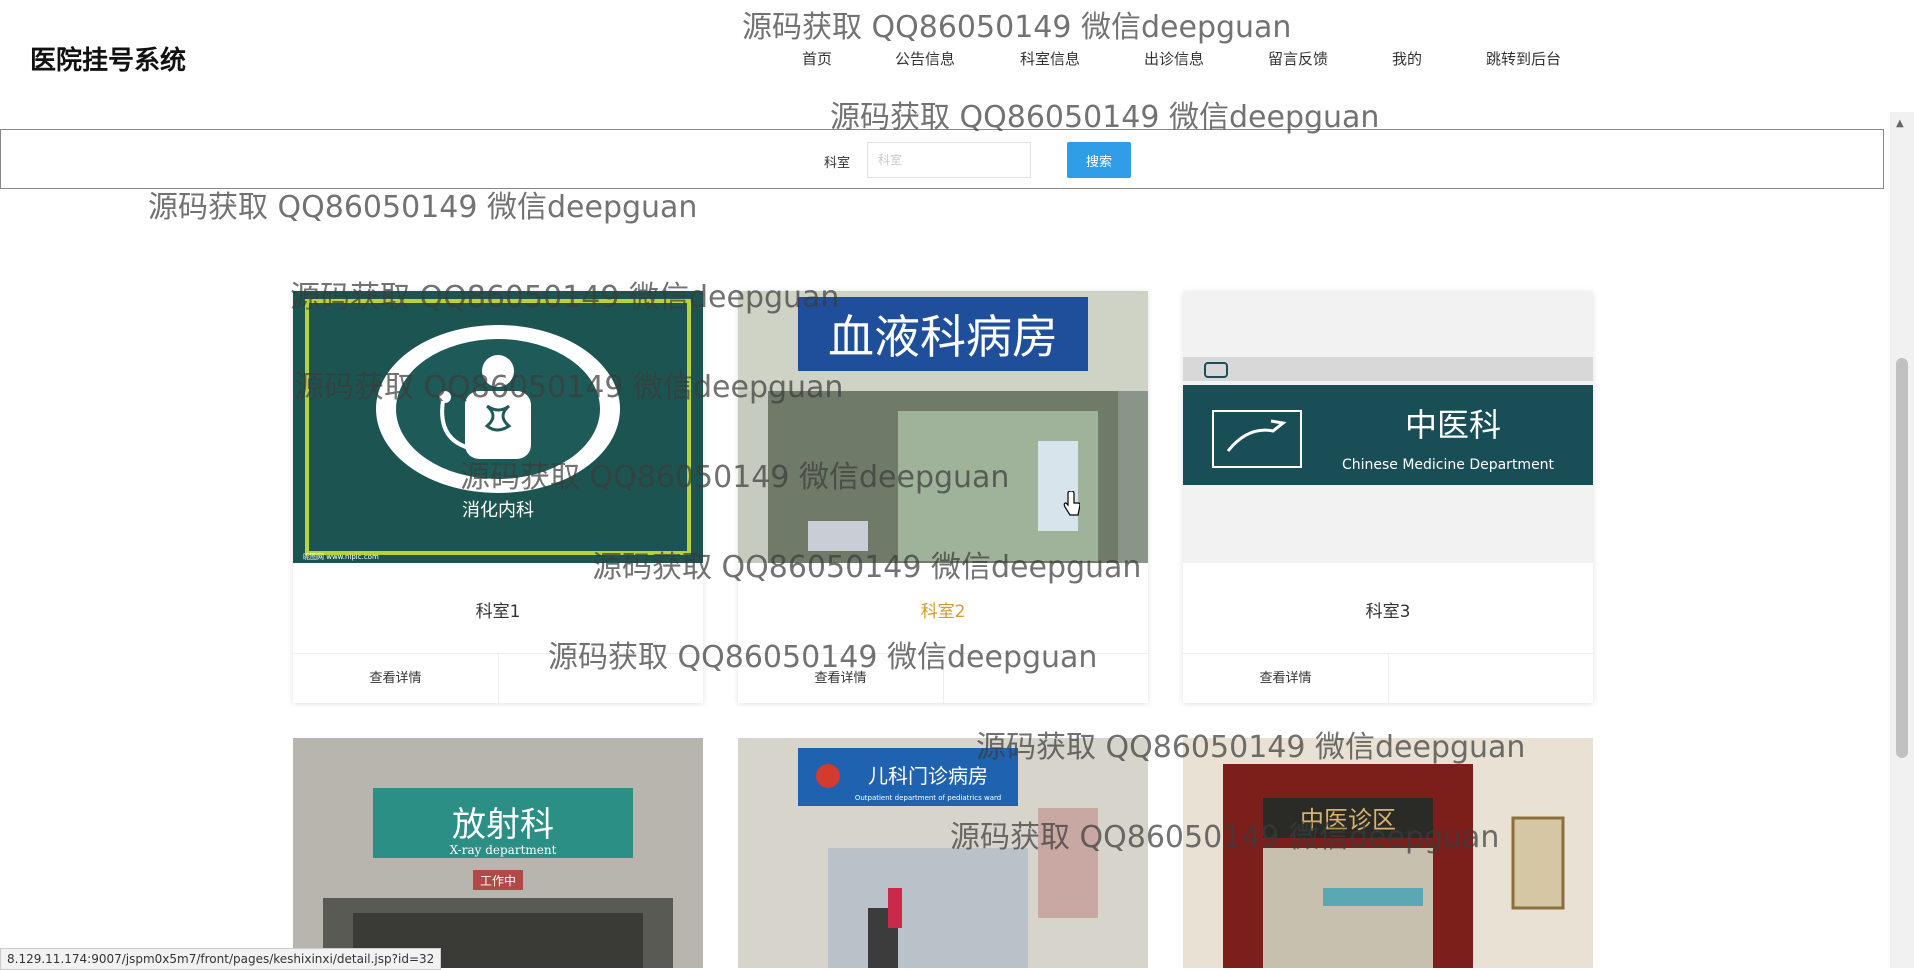  What do you see at coordinates (1388, 427) in the screenshot?
I see `department-image: 中医科 Chinese Medicine Department` at bounding box center [1388, 427].